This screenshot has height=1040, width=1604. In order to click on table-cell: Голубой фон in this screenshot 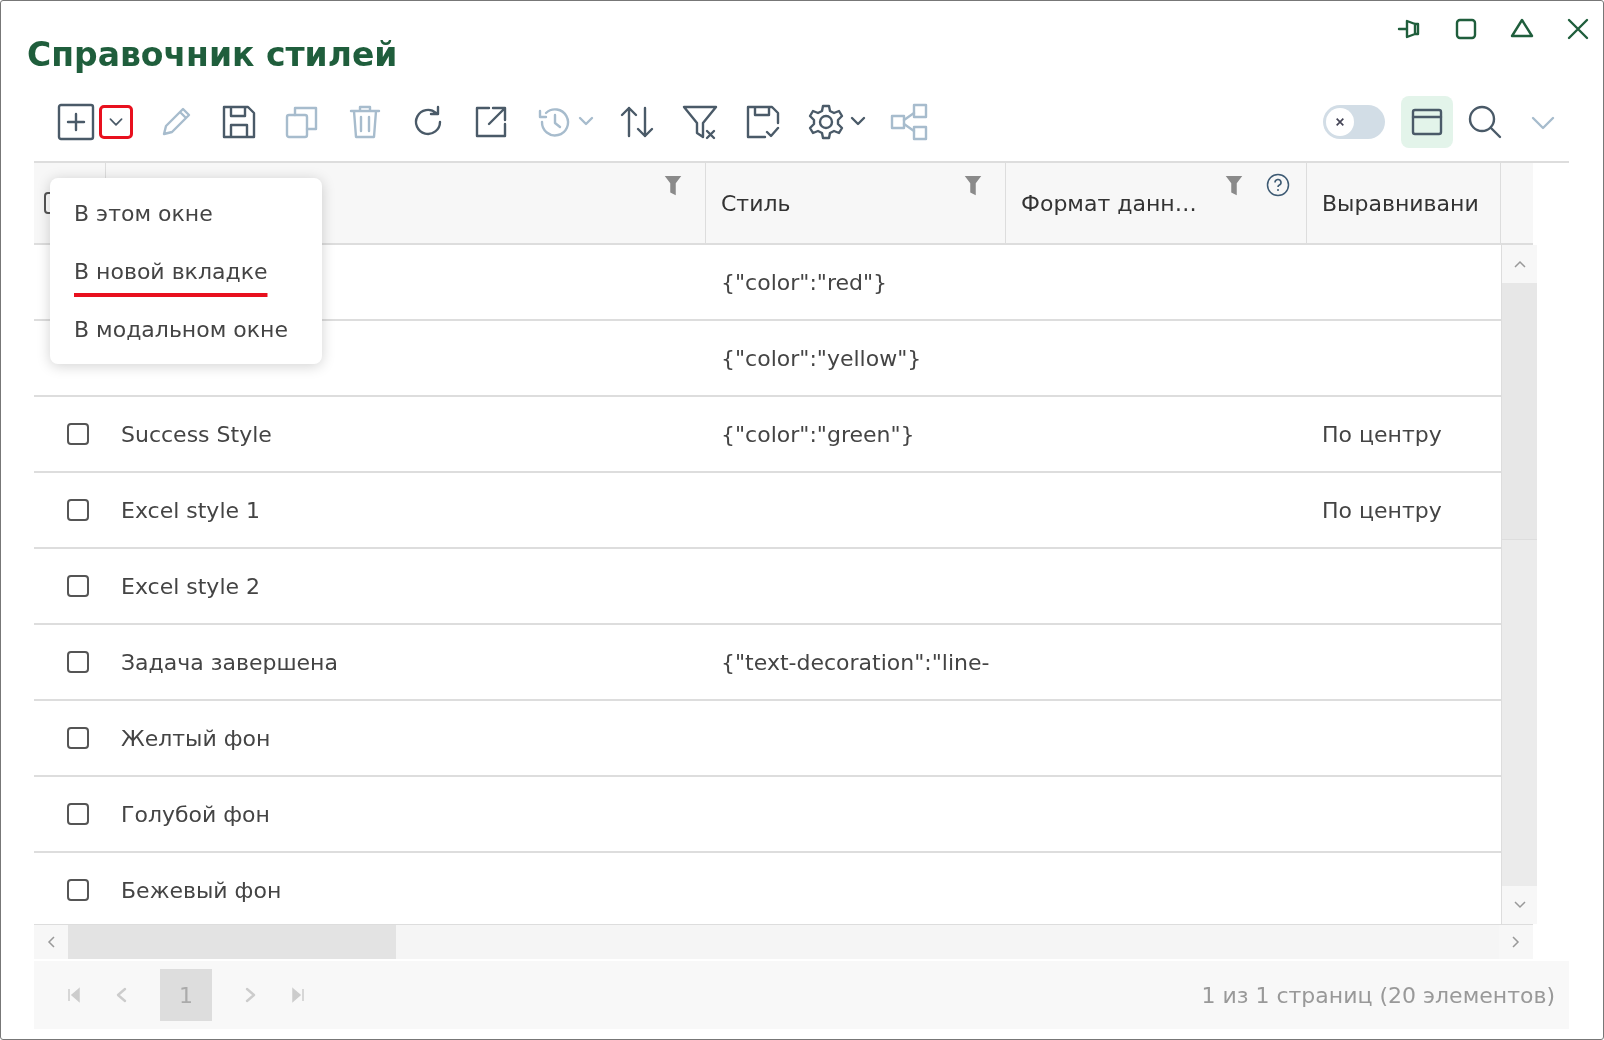, I will do `click(195, 814)`.